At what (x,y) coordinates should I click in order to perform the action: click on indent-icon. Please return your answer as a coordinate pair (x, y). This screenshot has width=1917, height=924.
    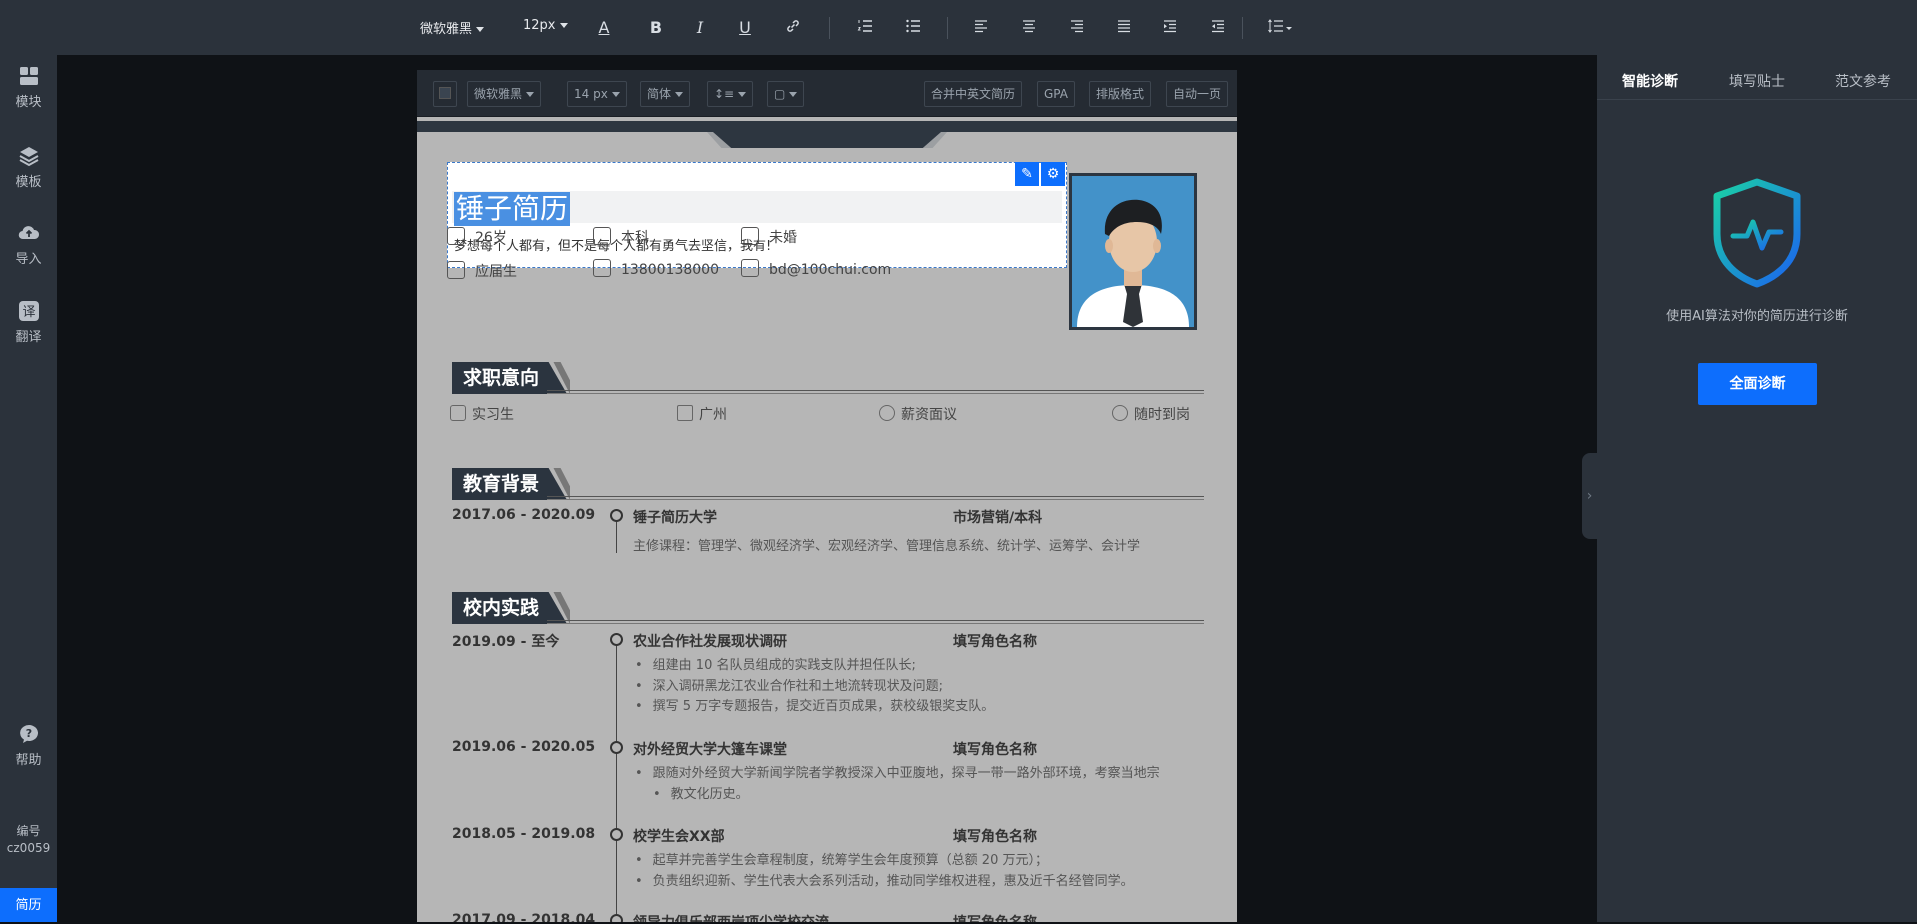
    Looking at the image, I should click on (1170, 28).